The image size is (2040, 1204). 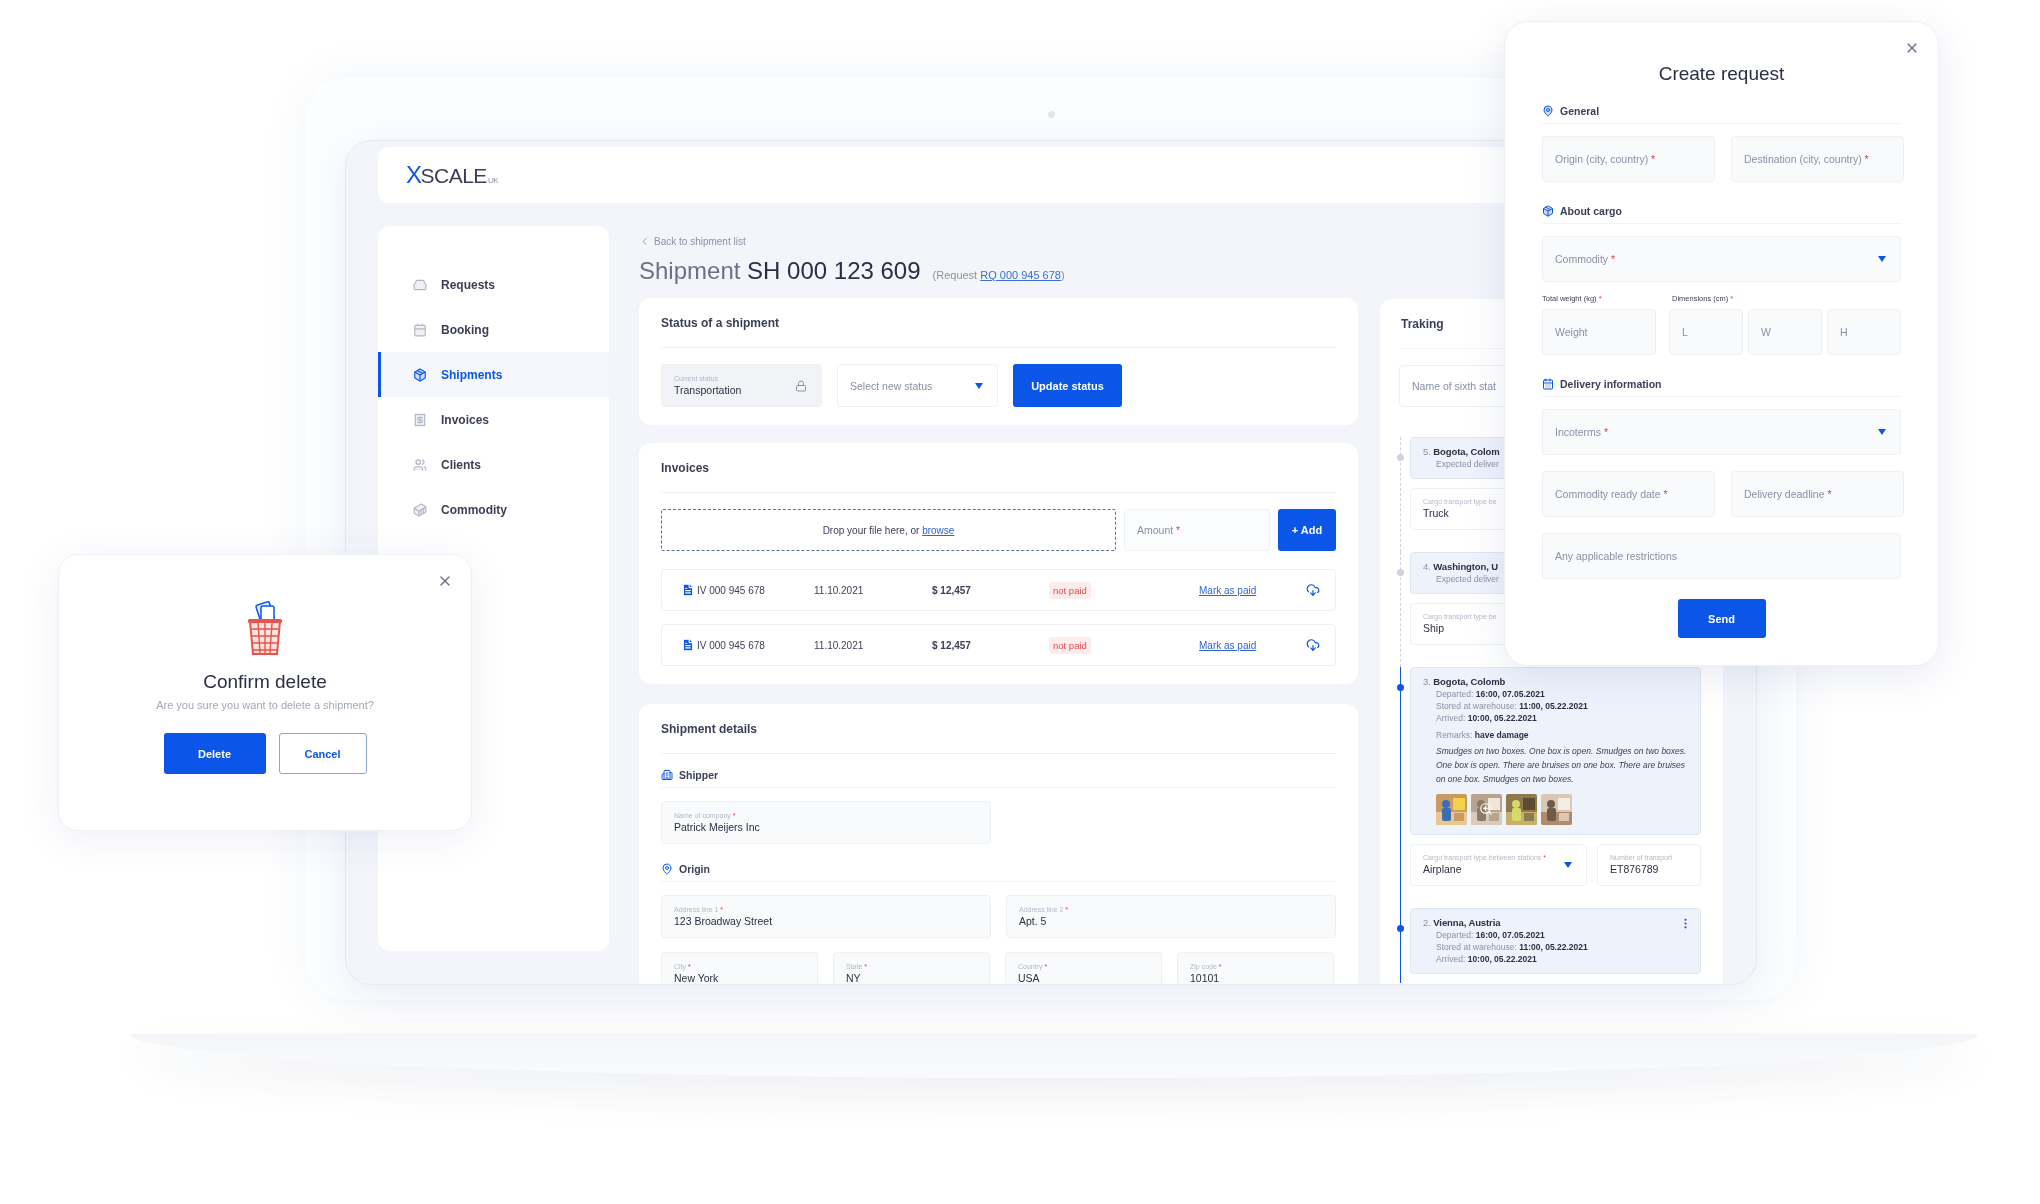 I want to click on request-note: (Request RQ 000 945 678), so click(x=998, y=275).